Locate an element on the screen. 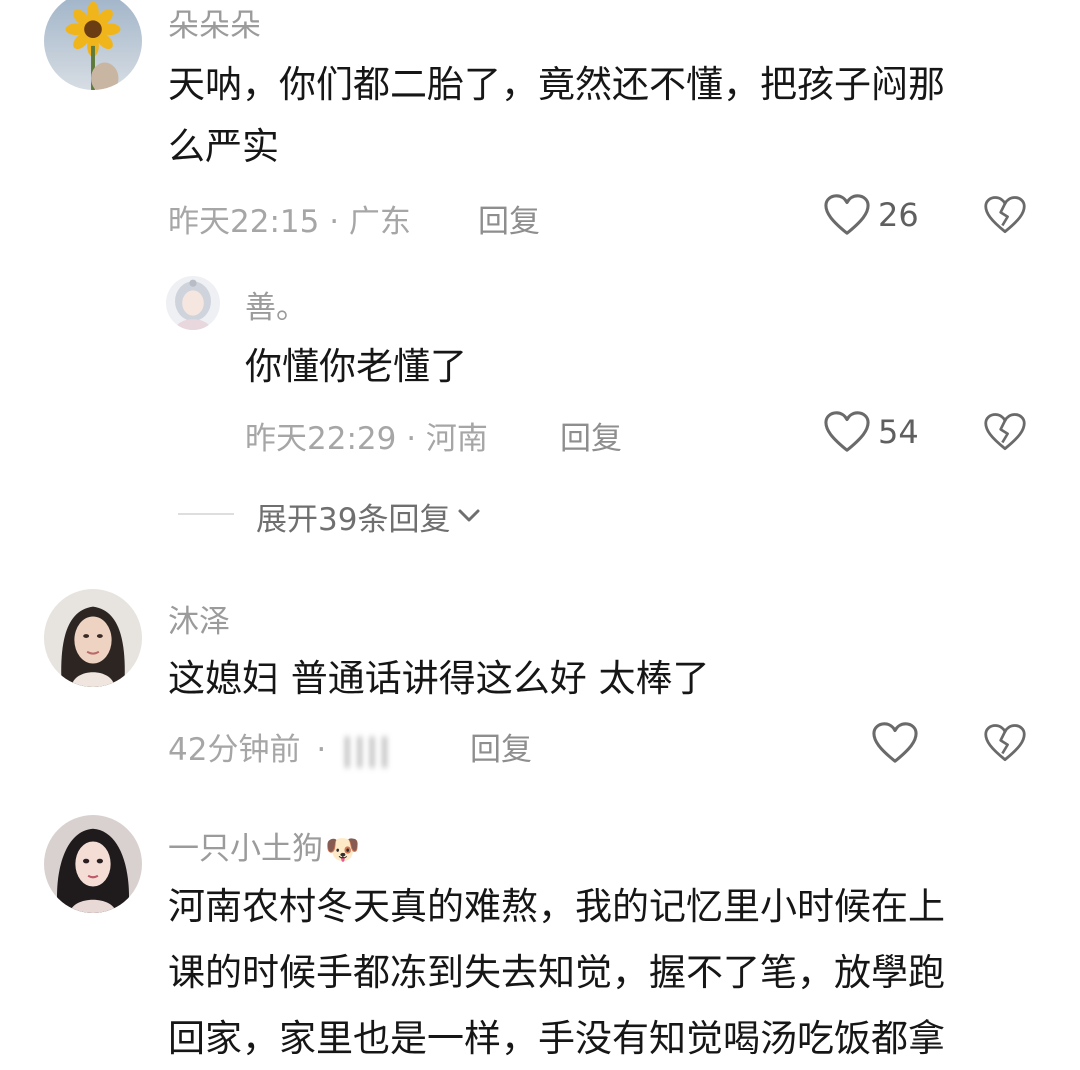  comment-username: 一只小土狗🐶 is located at coordinates (264, 845).